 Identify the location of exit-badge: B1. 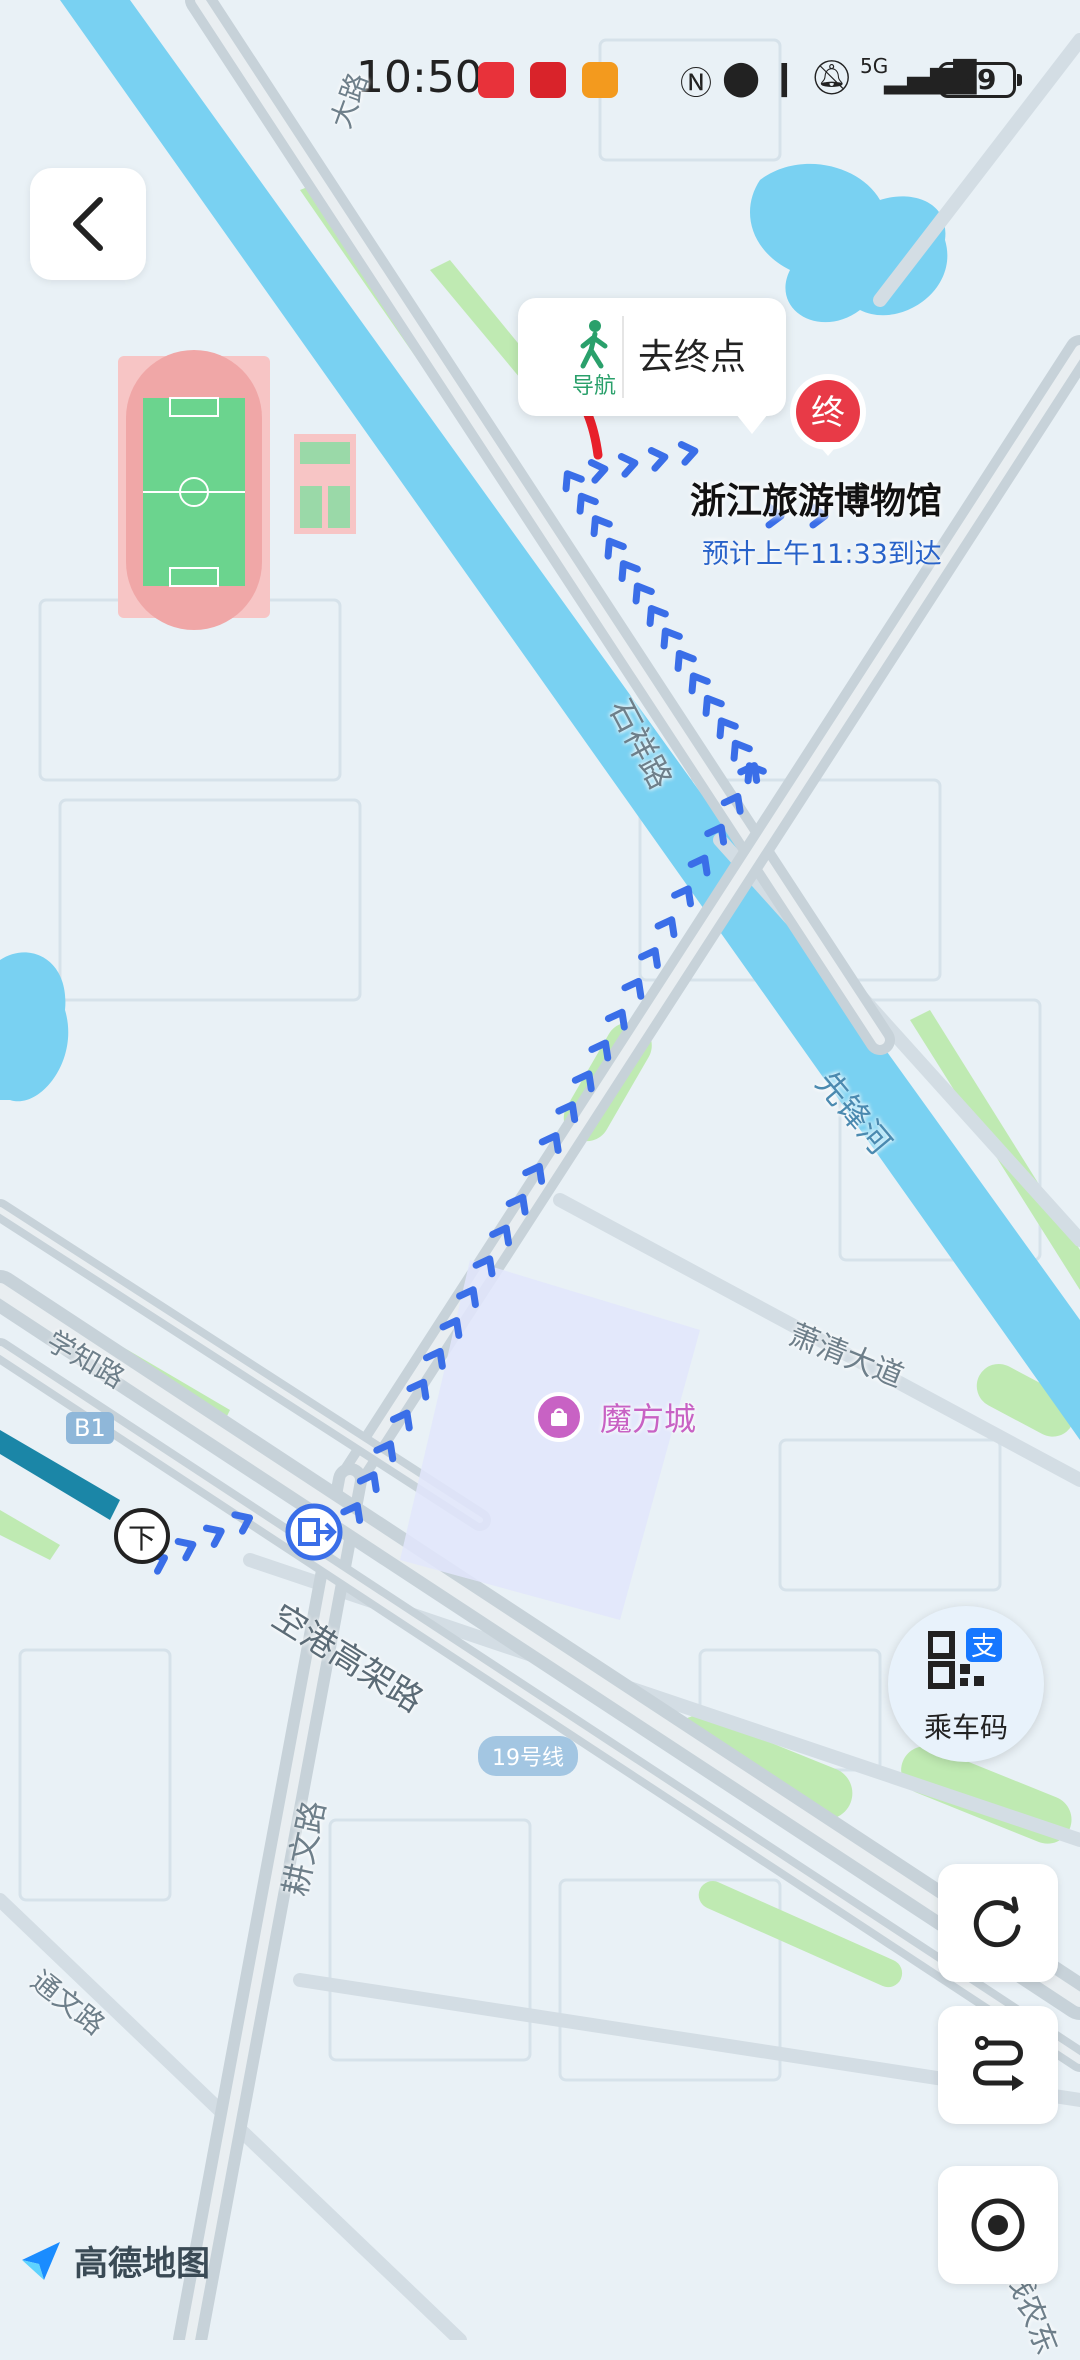
(90, 1428).